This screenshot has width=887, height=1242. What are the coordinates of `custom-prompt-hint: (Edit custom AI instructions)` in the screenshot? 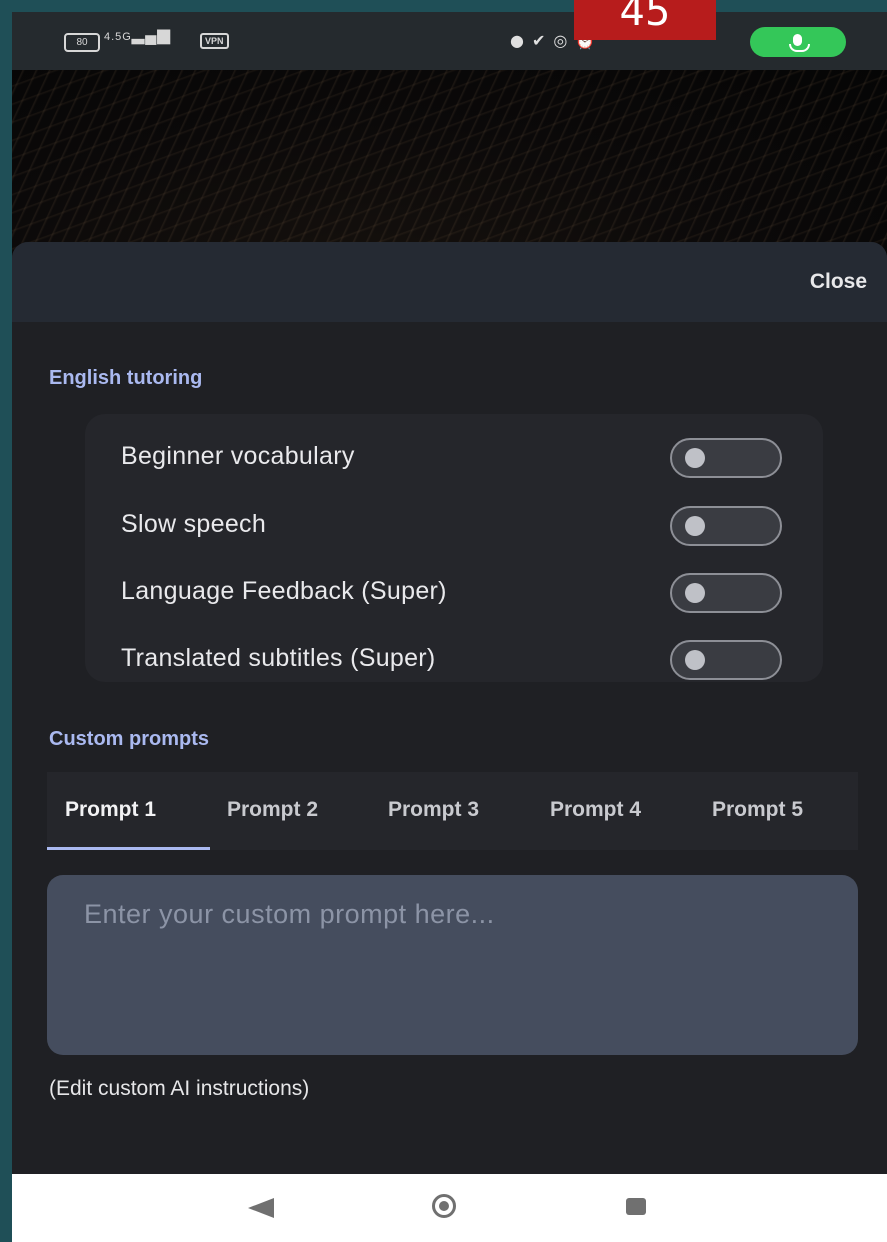 It's located at (179, 1088).